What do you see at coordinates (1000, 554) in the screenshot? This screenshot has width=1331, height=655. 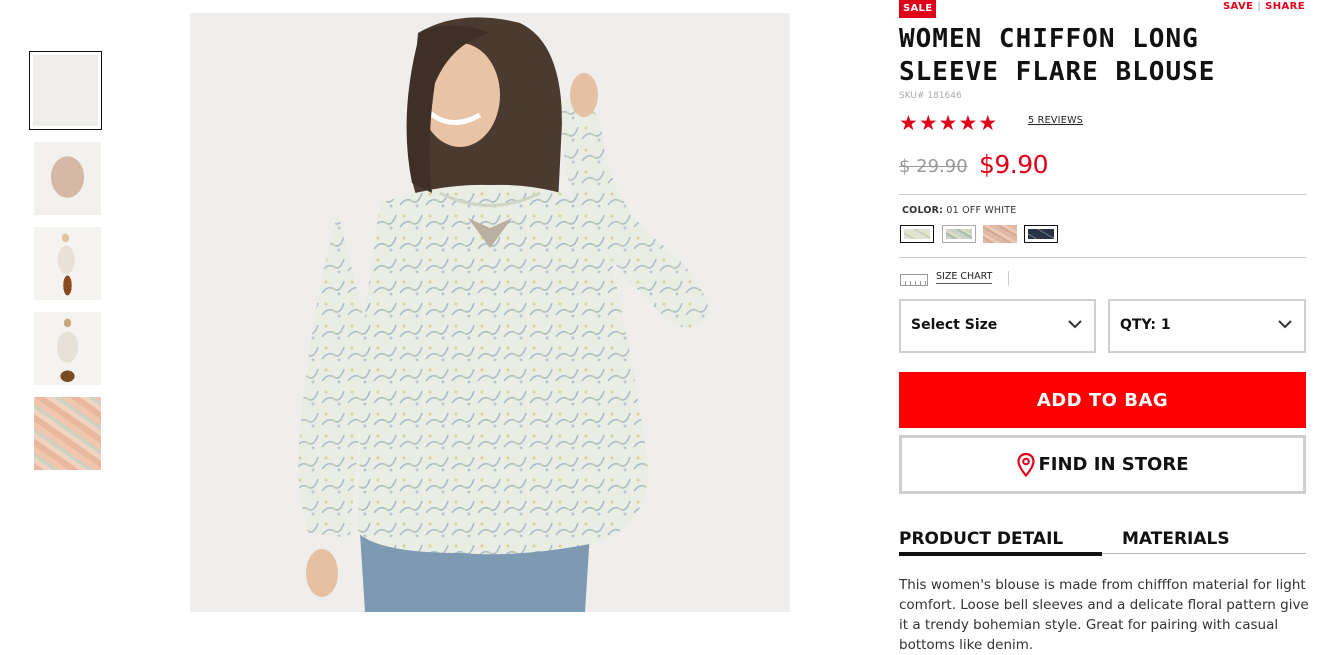 I see `tab-active-indicator` at bounding box center [1000, 554].